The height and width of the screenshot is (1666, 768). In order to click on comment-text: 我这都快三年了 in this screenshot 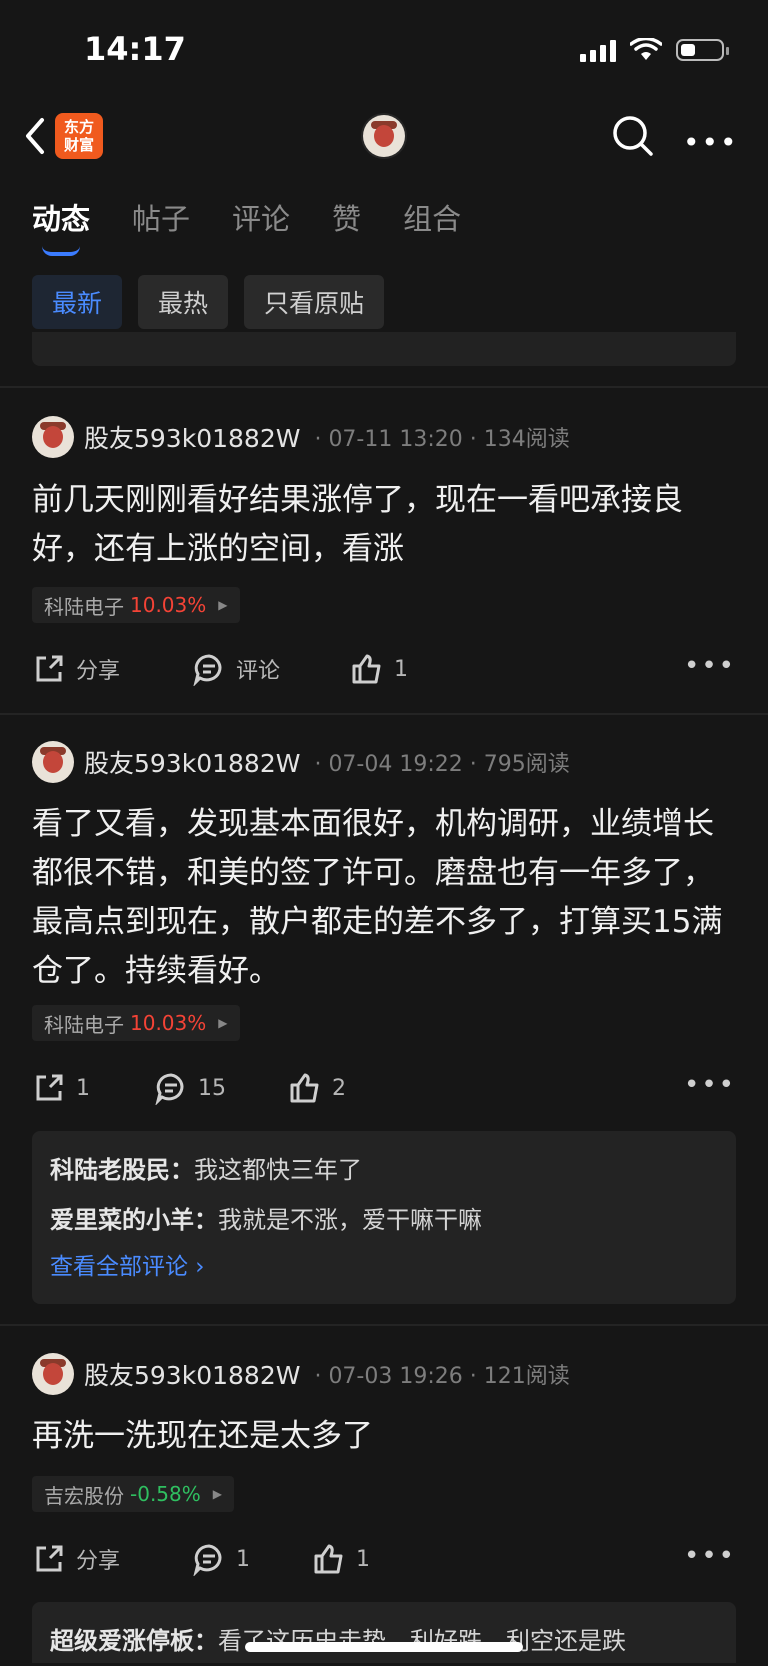, I will do `click(278, 1170)`.